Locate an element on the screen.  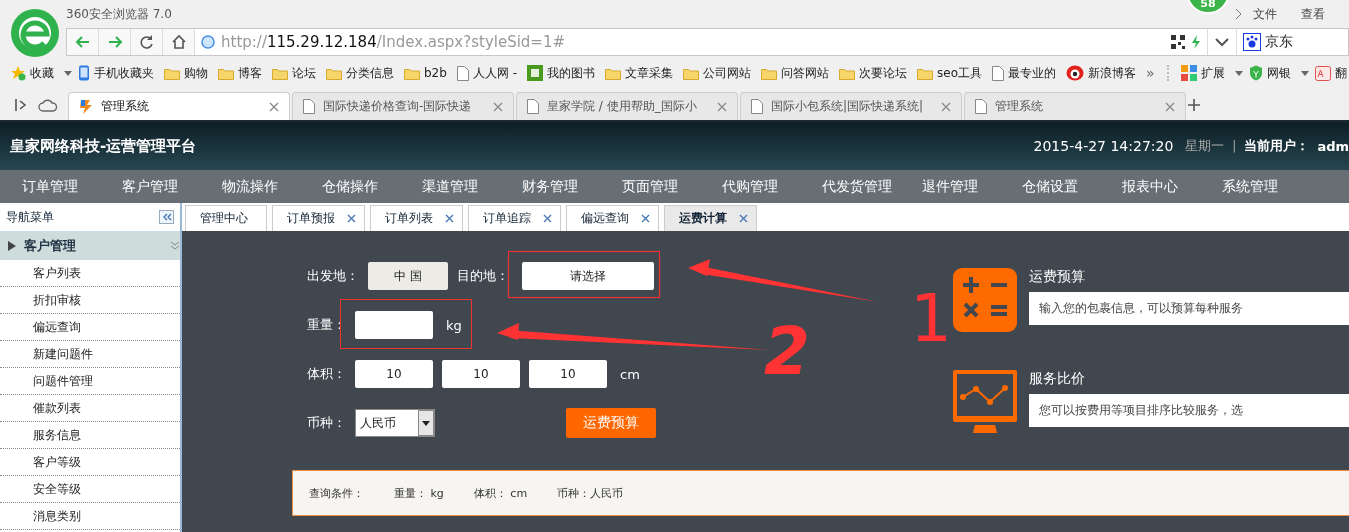
bookmark: 最专业的 is located at coordinates (1024, 73).